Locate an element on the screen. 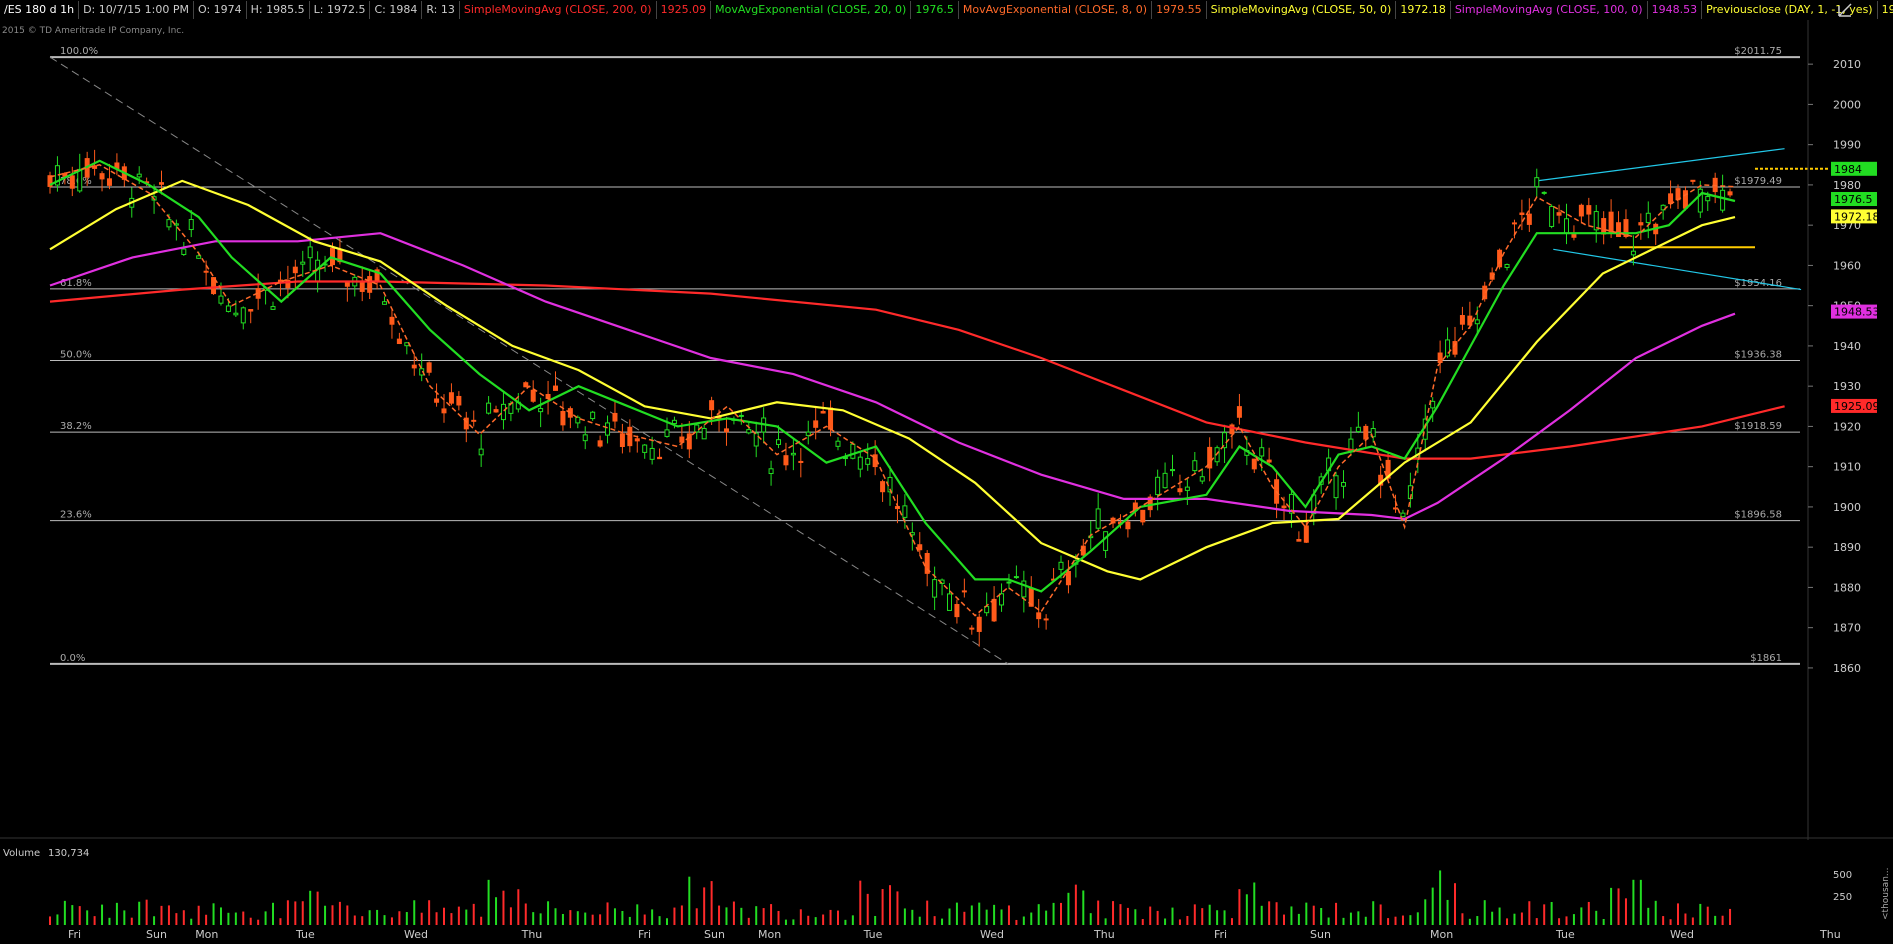 This screenshot has height=944, width=1893. volume-value: 130,734 is located at coordinates (68, 853).